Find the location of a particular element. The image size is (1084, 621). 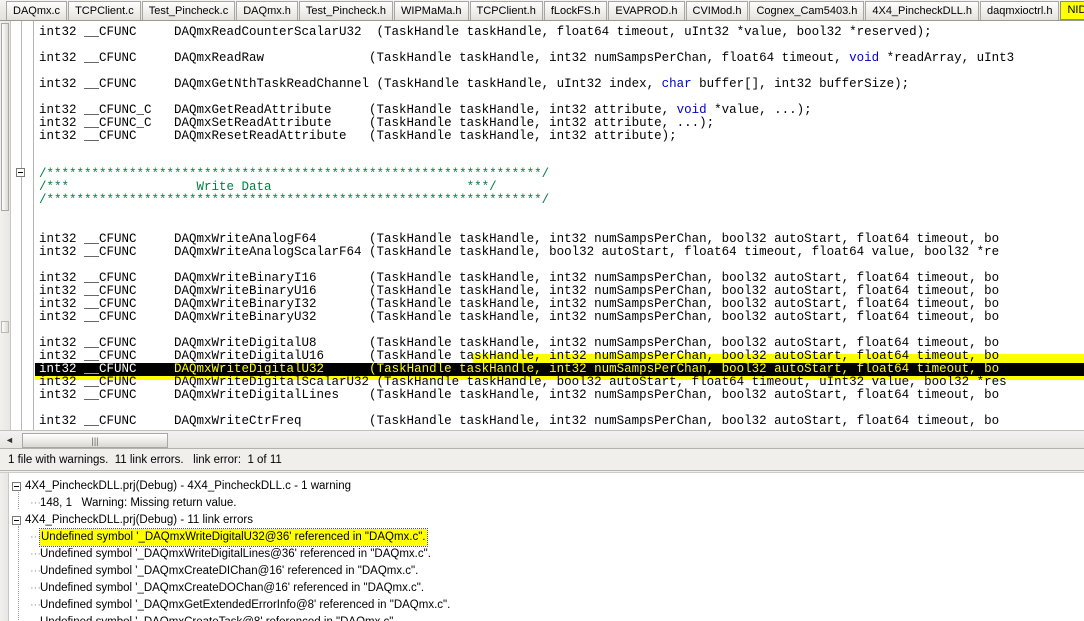

hscroll-left-arrow-icon: ◄ is located at coordinates (9, 440).